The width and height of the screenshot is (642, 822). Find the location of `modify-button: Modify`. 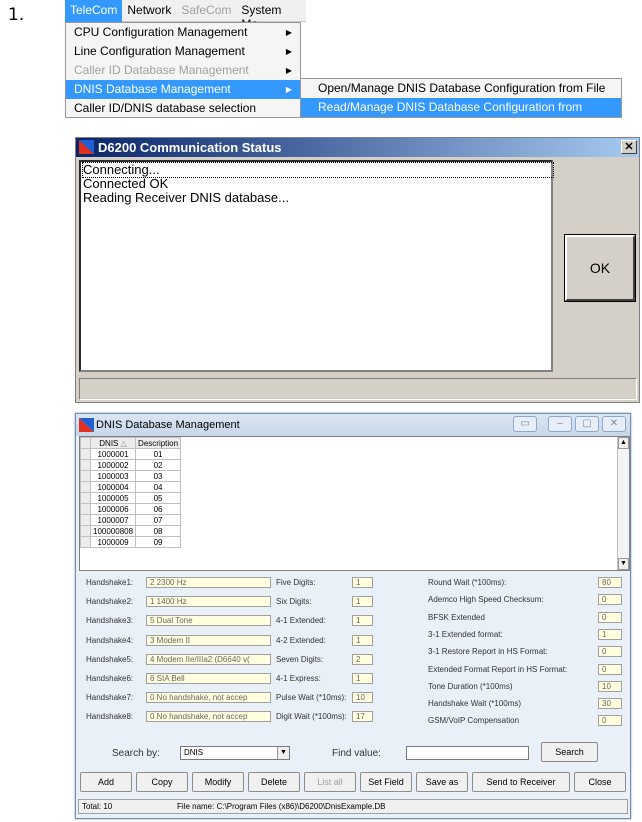

modify-button: Modify is located at coordinates (218, 782).